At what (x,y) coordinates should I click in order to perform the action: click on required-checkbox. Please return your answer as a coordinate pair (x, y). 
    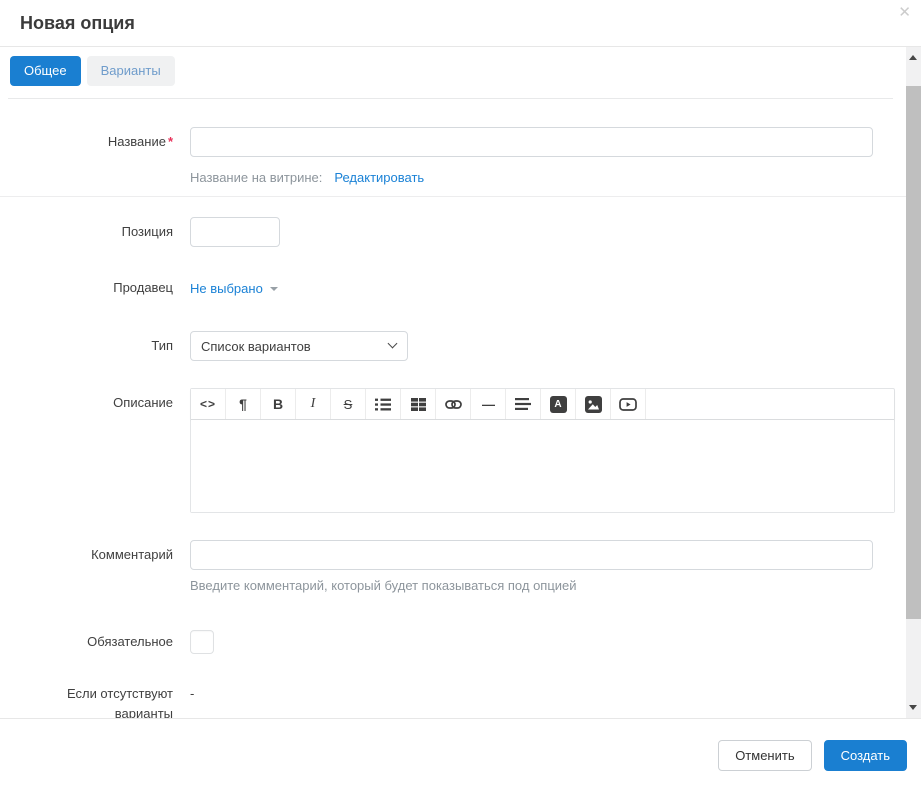
    Looking at the image, I should click on (202, 642).